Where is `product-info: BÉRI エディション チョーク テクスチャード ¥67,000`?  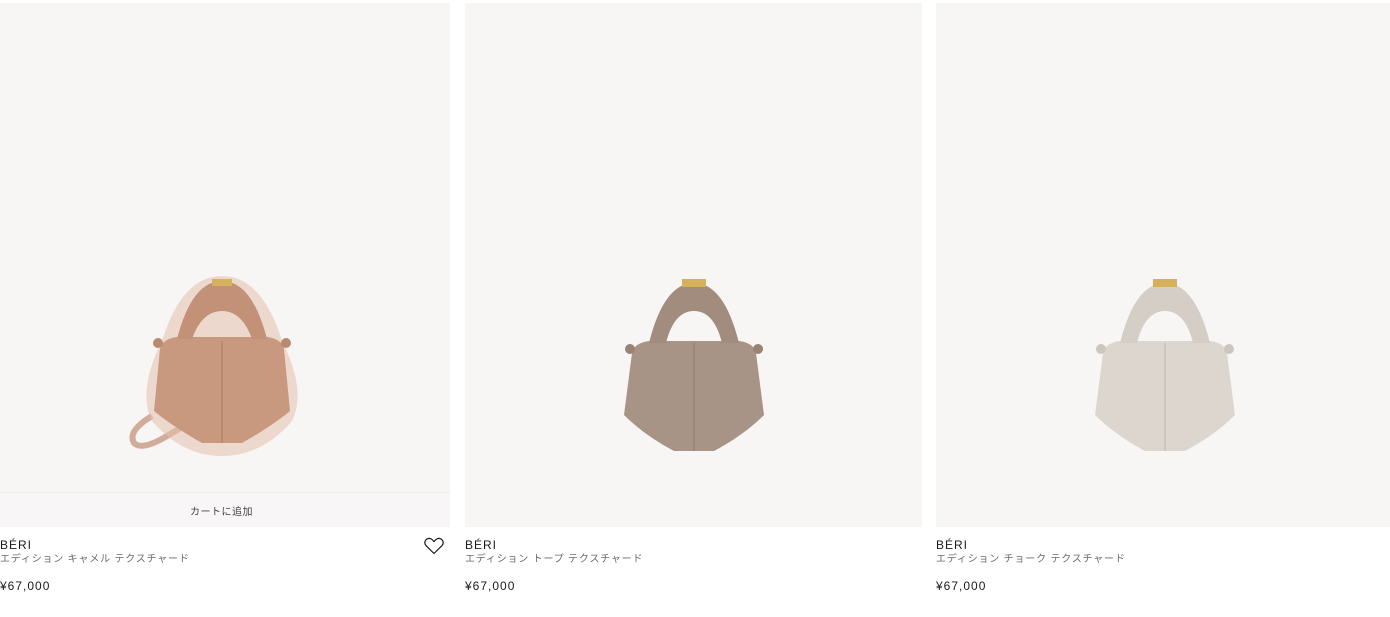 product-info: BÉRI エディション チョーク テクスチャード ¥67,000 is located at coordinates (1163, 560).